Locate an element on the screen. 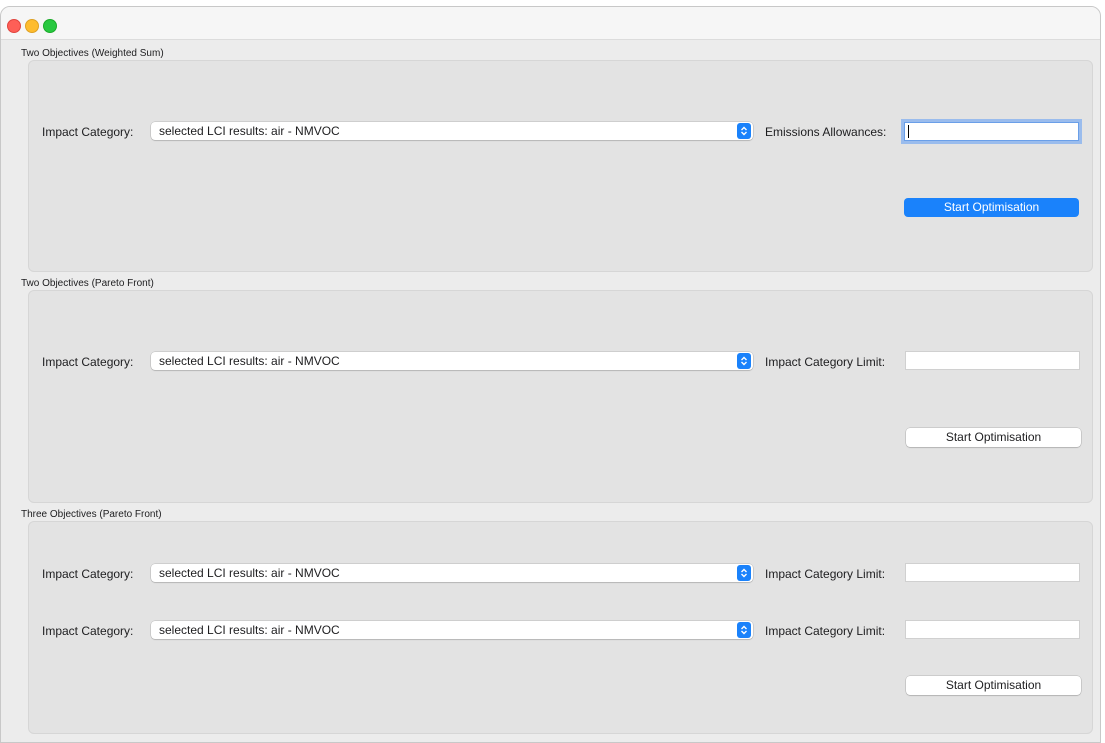 This screenshot has height=743, width=1105. group-title-pareto-three: Three Objectives (Pareto Front) is located at coordinates (91, 514).